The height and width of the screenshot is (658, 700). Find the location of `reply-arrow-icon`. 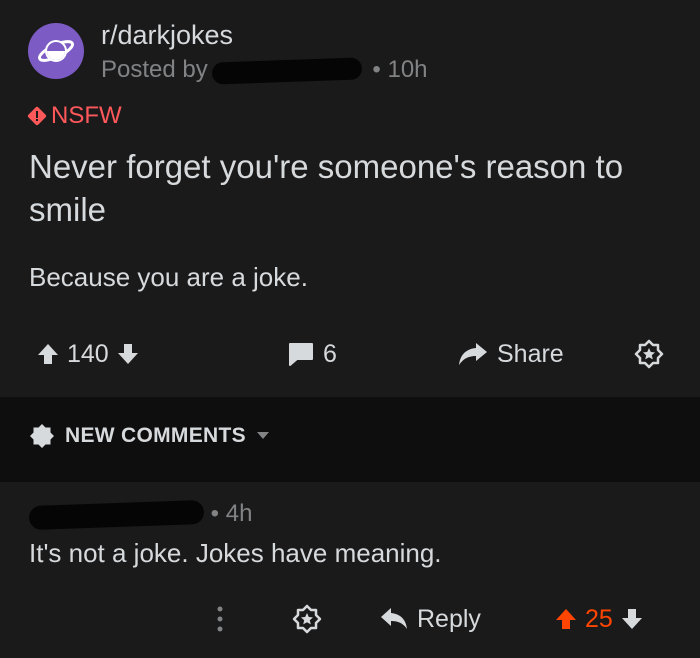

reply-arrow-icon is located at coordinates (394, 618).